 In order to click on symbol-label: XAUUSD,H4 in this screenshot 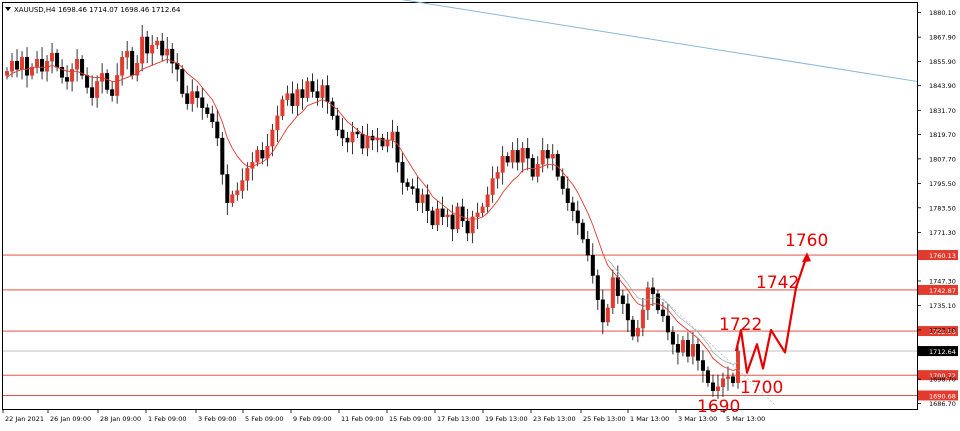, I will do `click(35, 10)`.